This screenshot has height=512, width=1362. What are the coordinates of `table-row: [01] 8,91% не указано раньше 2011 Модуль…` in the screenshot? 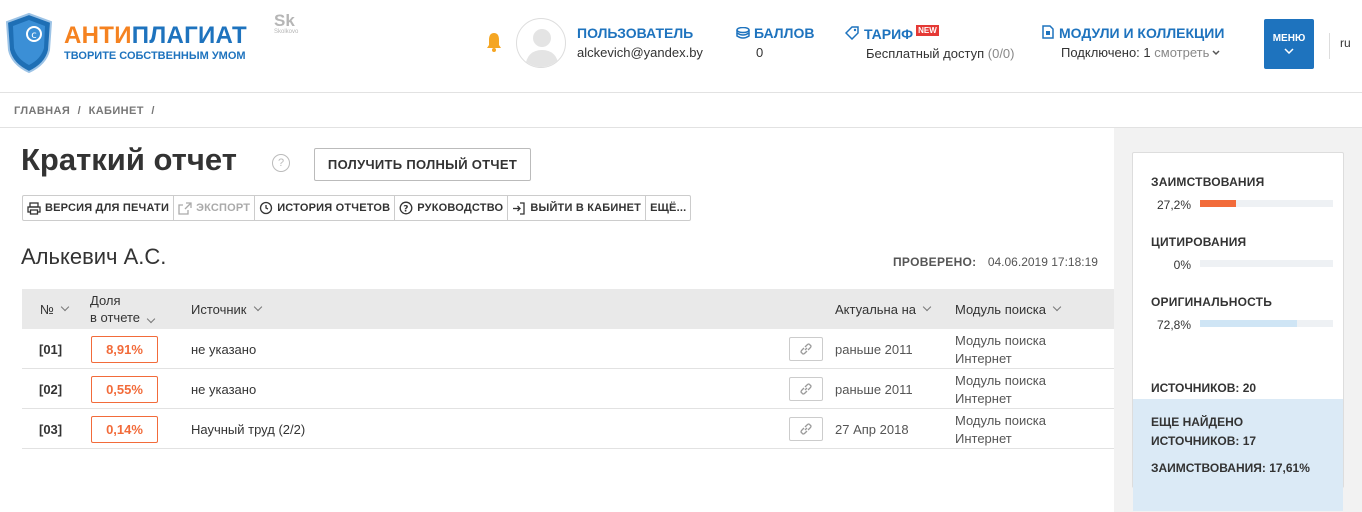 It's located at (568, 349).